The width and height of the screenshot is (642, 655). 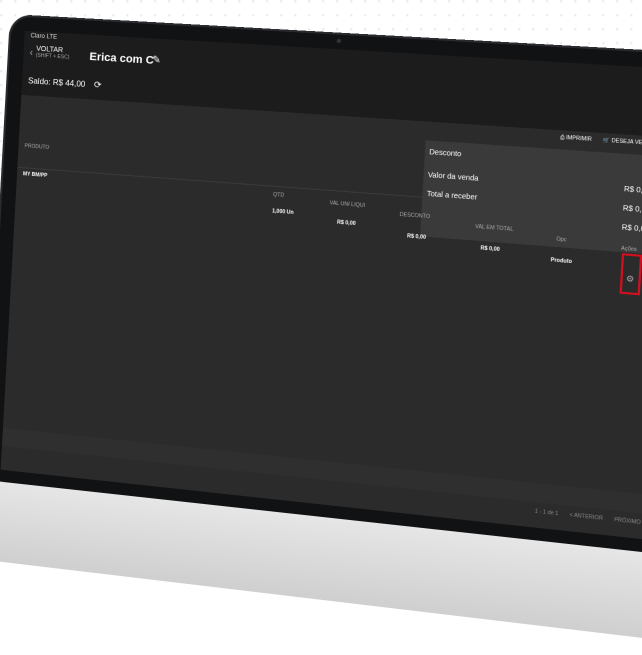 What do you see at coordinates (576, 139) in the screenshot?
I see `print-button: ⎙ IMPRIMIR` at bounding box center [576, 139].